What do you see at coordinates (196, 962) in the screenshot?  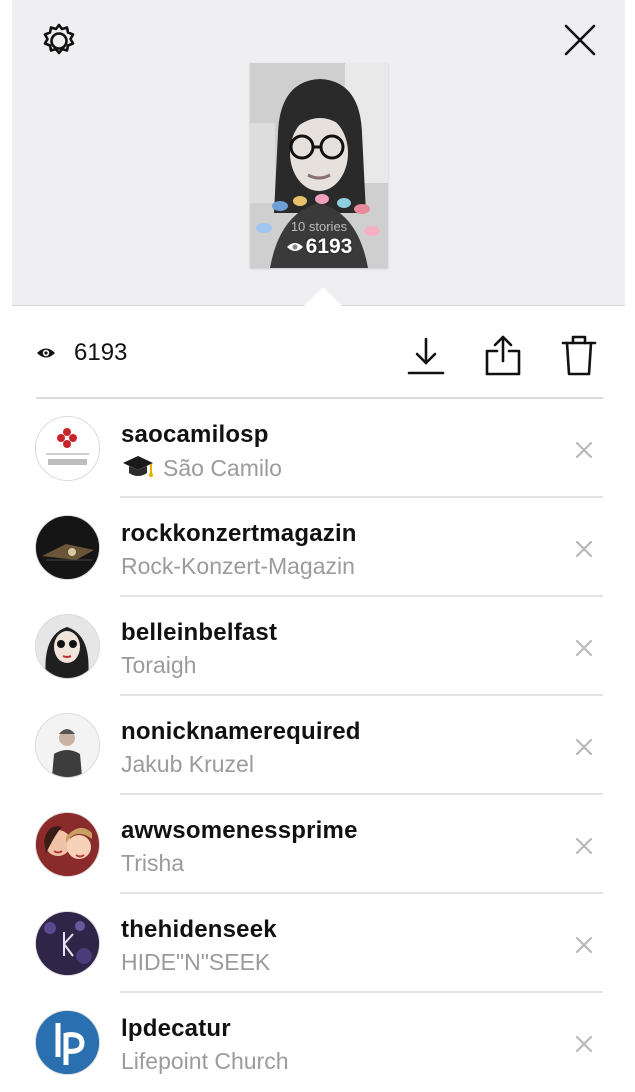 I see `viewer-fullname: HIDE"N"SEEK` at bounding box center [196, 962].